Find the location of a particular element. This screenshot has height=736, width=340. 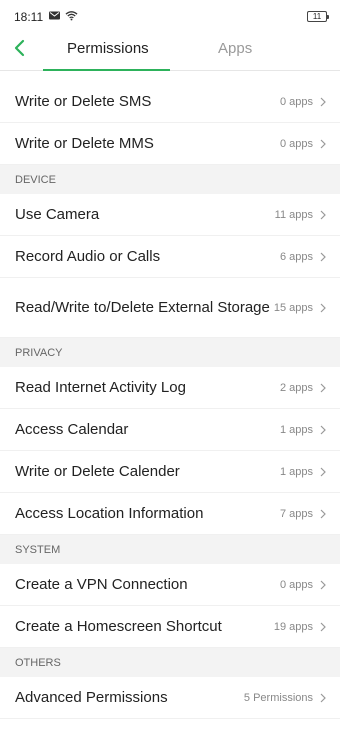

section-header-privacy: PRIVACY is located at coordinates (170, 352).